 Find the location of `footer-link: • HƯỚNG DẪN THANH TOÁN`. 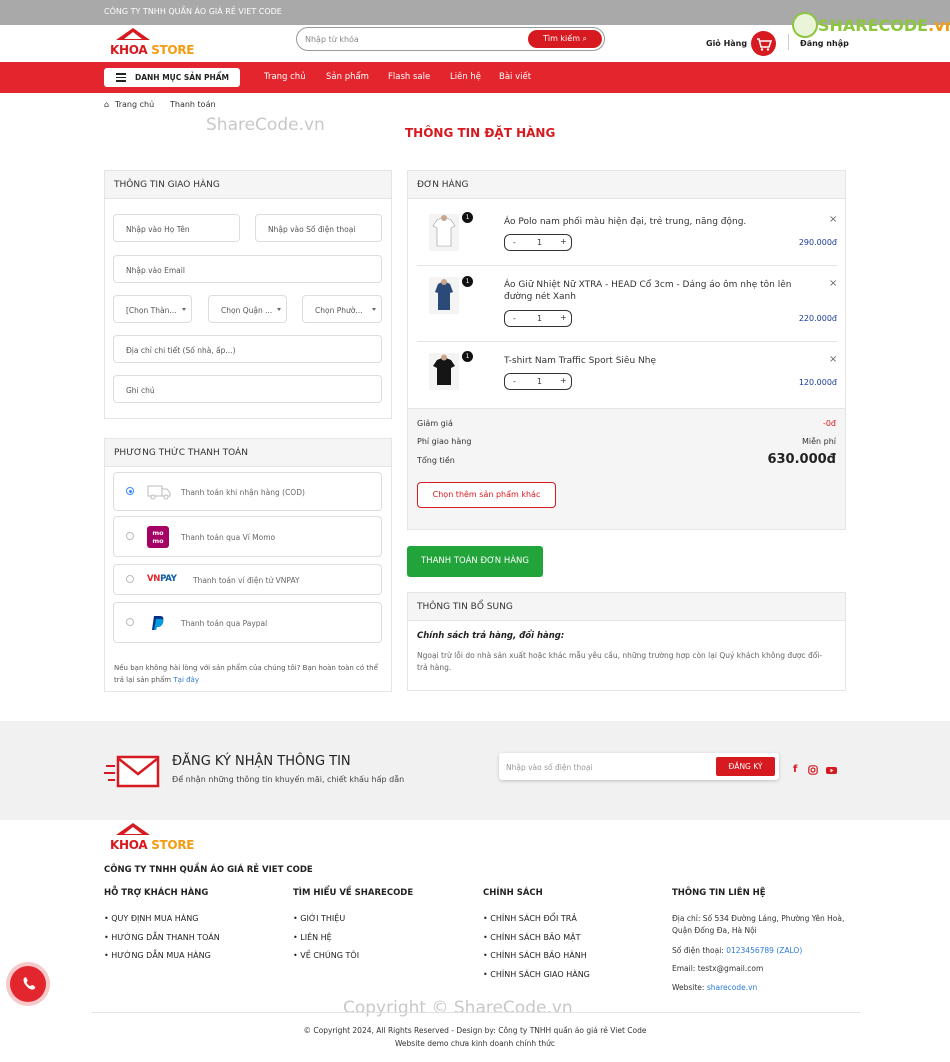

footer-link: • HƯỚNG DẪN THANH TOÁN is located at coordinates (162, 937).